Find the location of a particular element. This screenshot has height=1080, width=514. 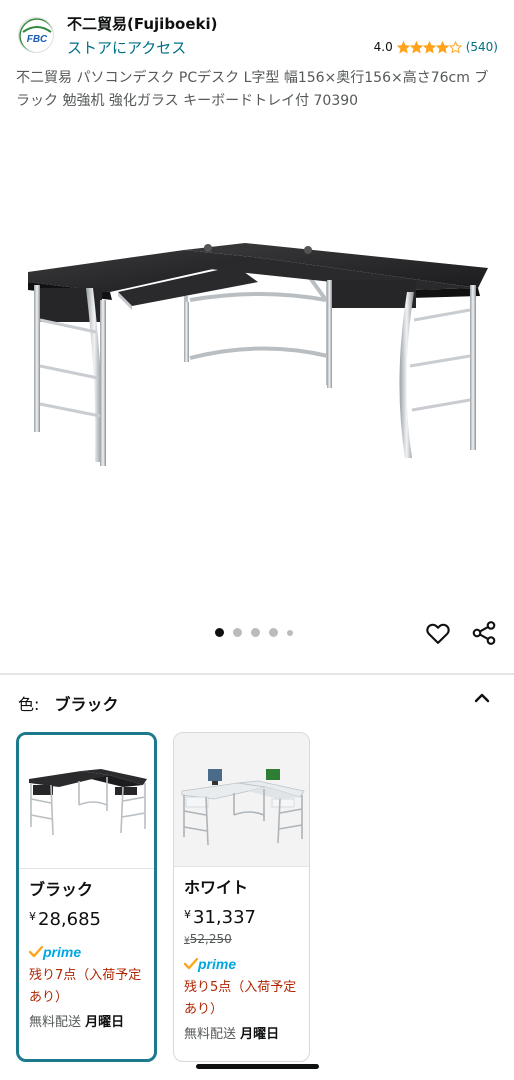

home-indicator is located at coordinates (257, 1066).